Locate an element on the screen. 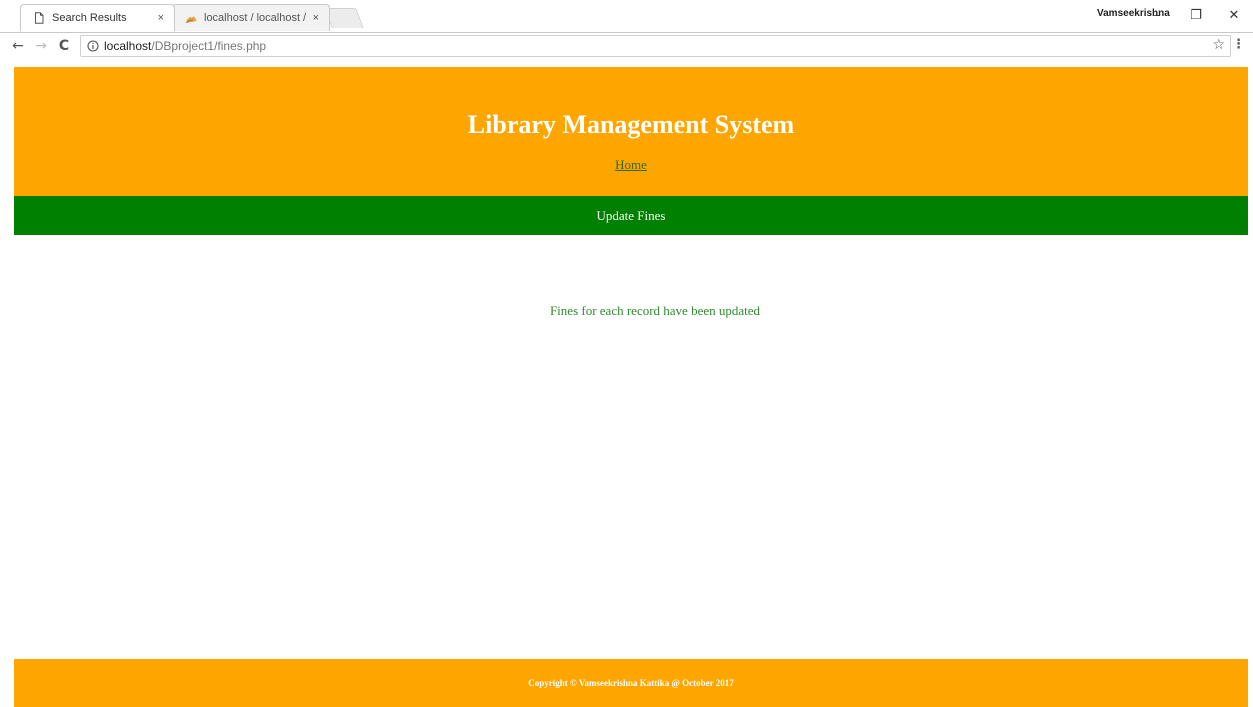 This screenshot has height=707, width=1253. address-bar: localhost/DBproject1/fines.php is located at coordinates (655, 46).